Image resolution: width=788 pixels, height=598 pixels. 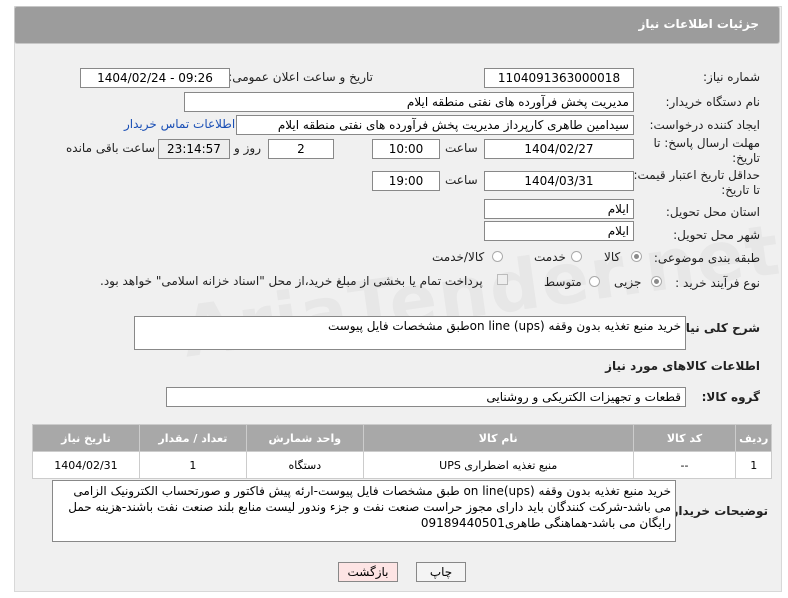 What do you see at coordinates (368, 572) in the screenshot?
I see `back-button: بازگشت` at bounding box center [368, 572].